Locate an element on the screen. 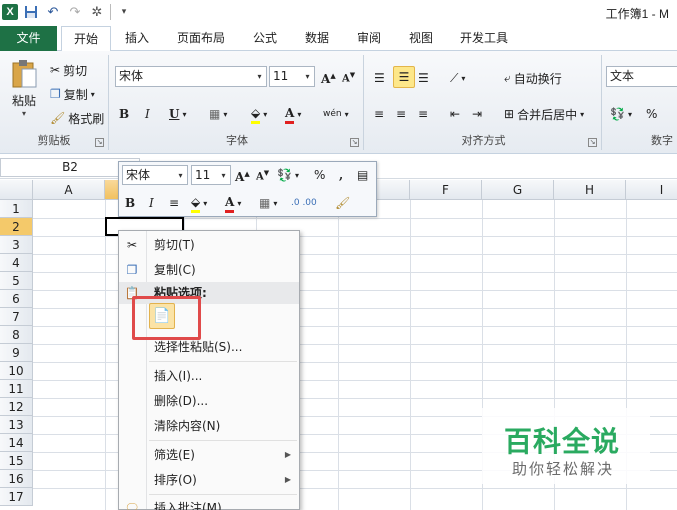  paste-dropdown-icon: ▾ is located at coordinates (24, 113).